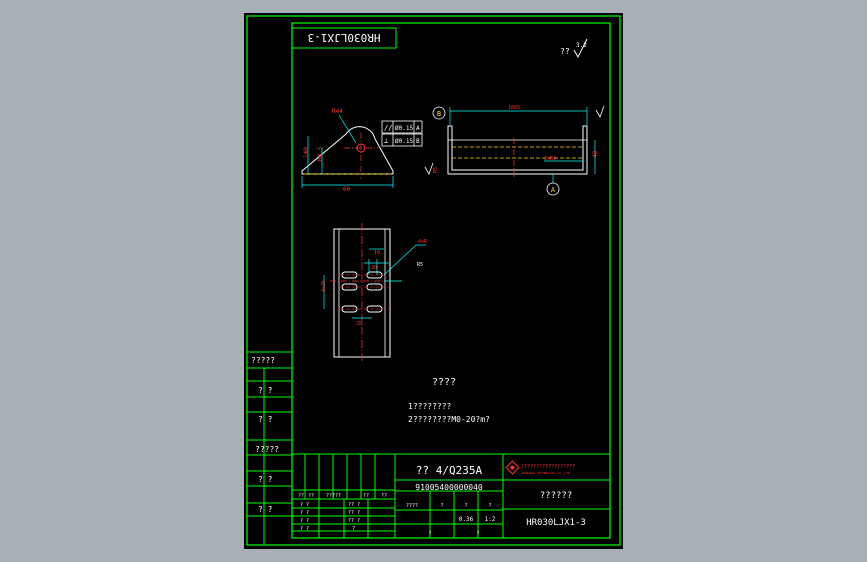 This screenshot has height=562, width=867. What do you see at coordinates (304, 513) in the screenshot?
I see `tb-row3-a: ? ?` at bounding box center [304, 513].